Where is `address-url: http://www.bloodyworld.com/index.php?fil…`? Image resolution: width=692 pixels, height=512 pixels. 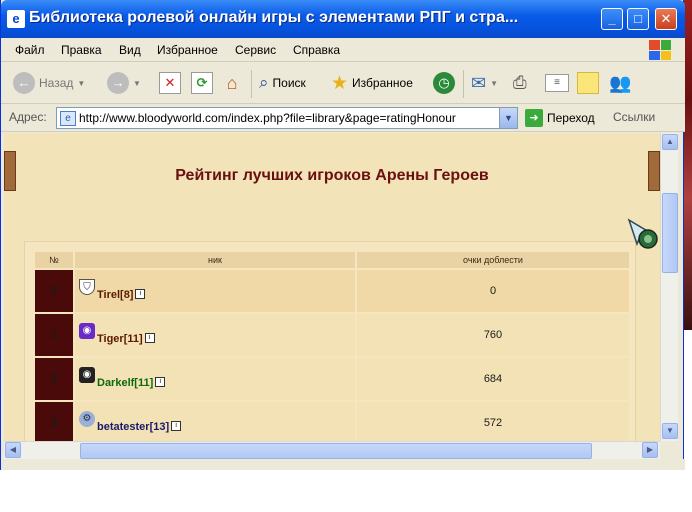 address-url: http://www.bloodyworld.com/index.php?fil… is located at coordinates (267, 118).